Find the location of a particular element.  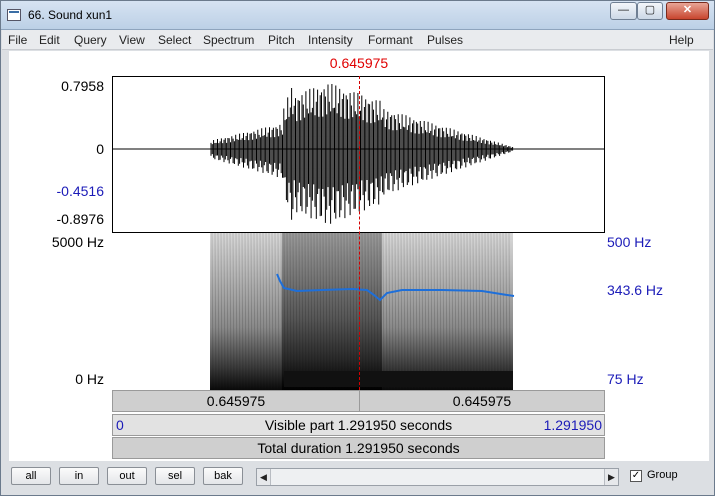

visible-part-label: Visible part 1.291950 seconds is located at coordinates (358, 425).